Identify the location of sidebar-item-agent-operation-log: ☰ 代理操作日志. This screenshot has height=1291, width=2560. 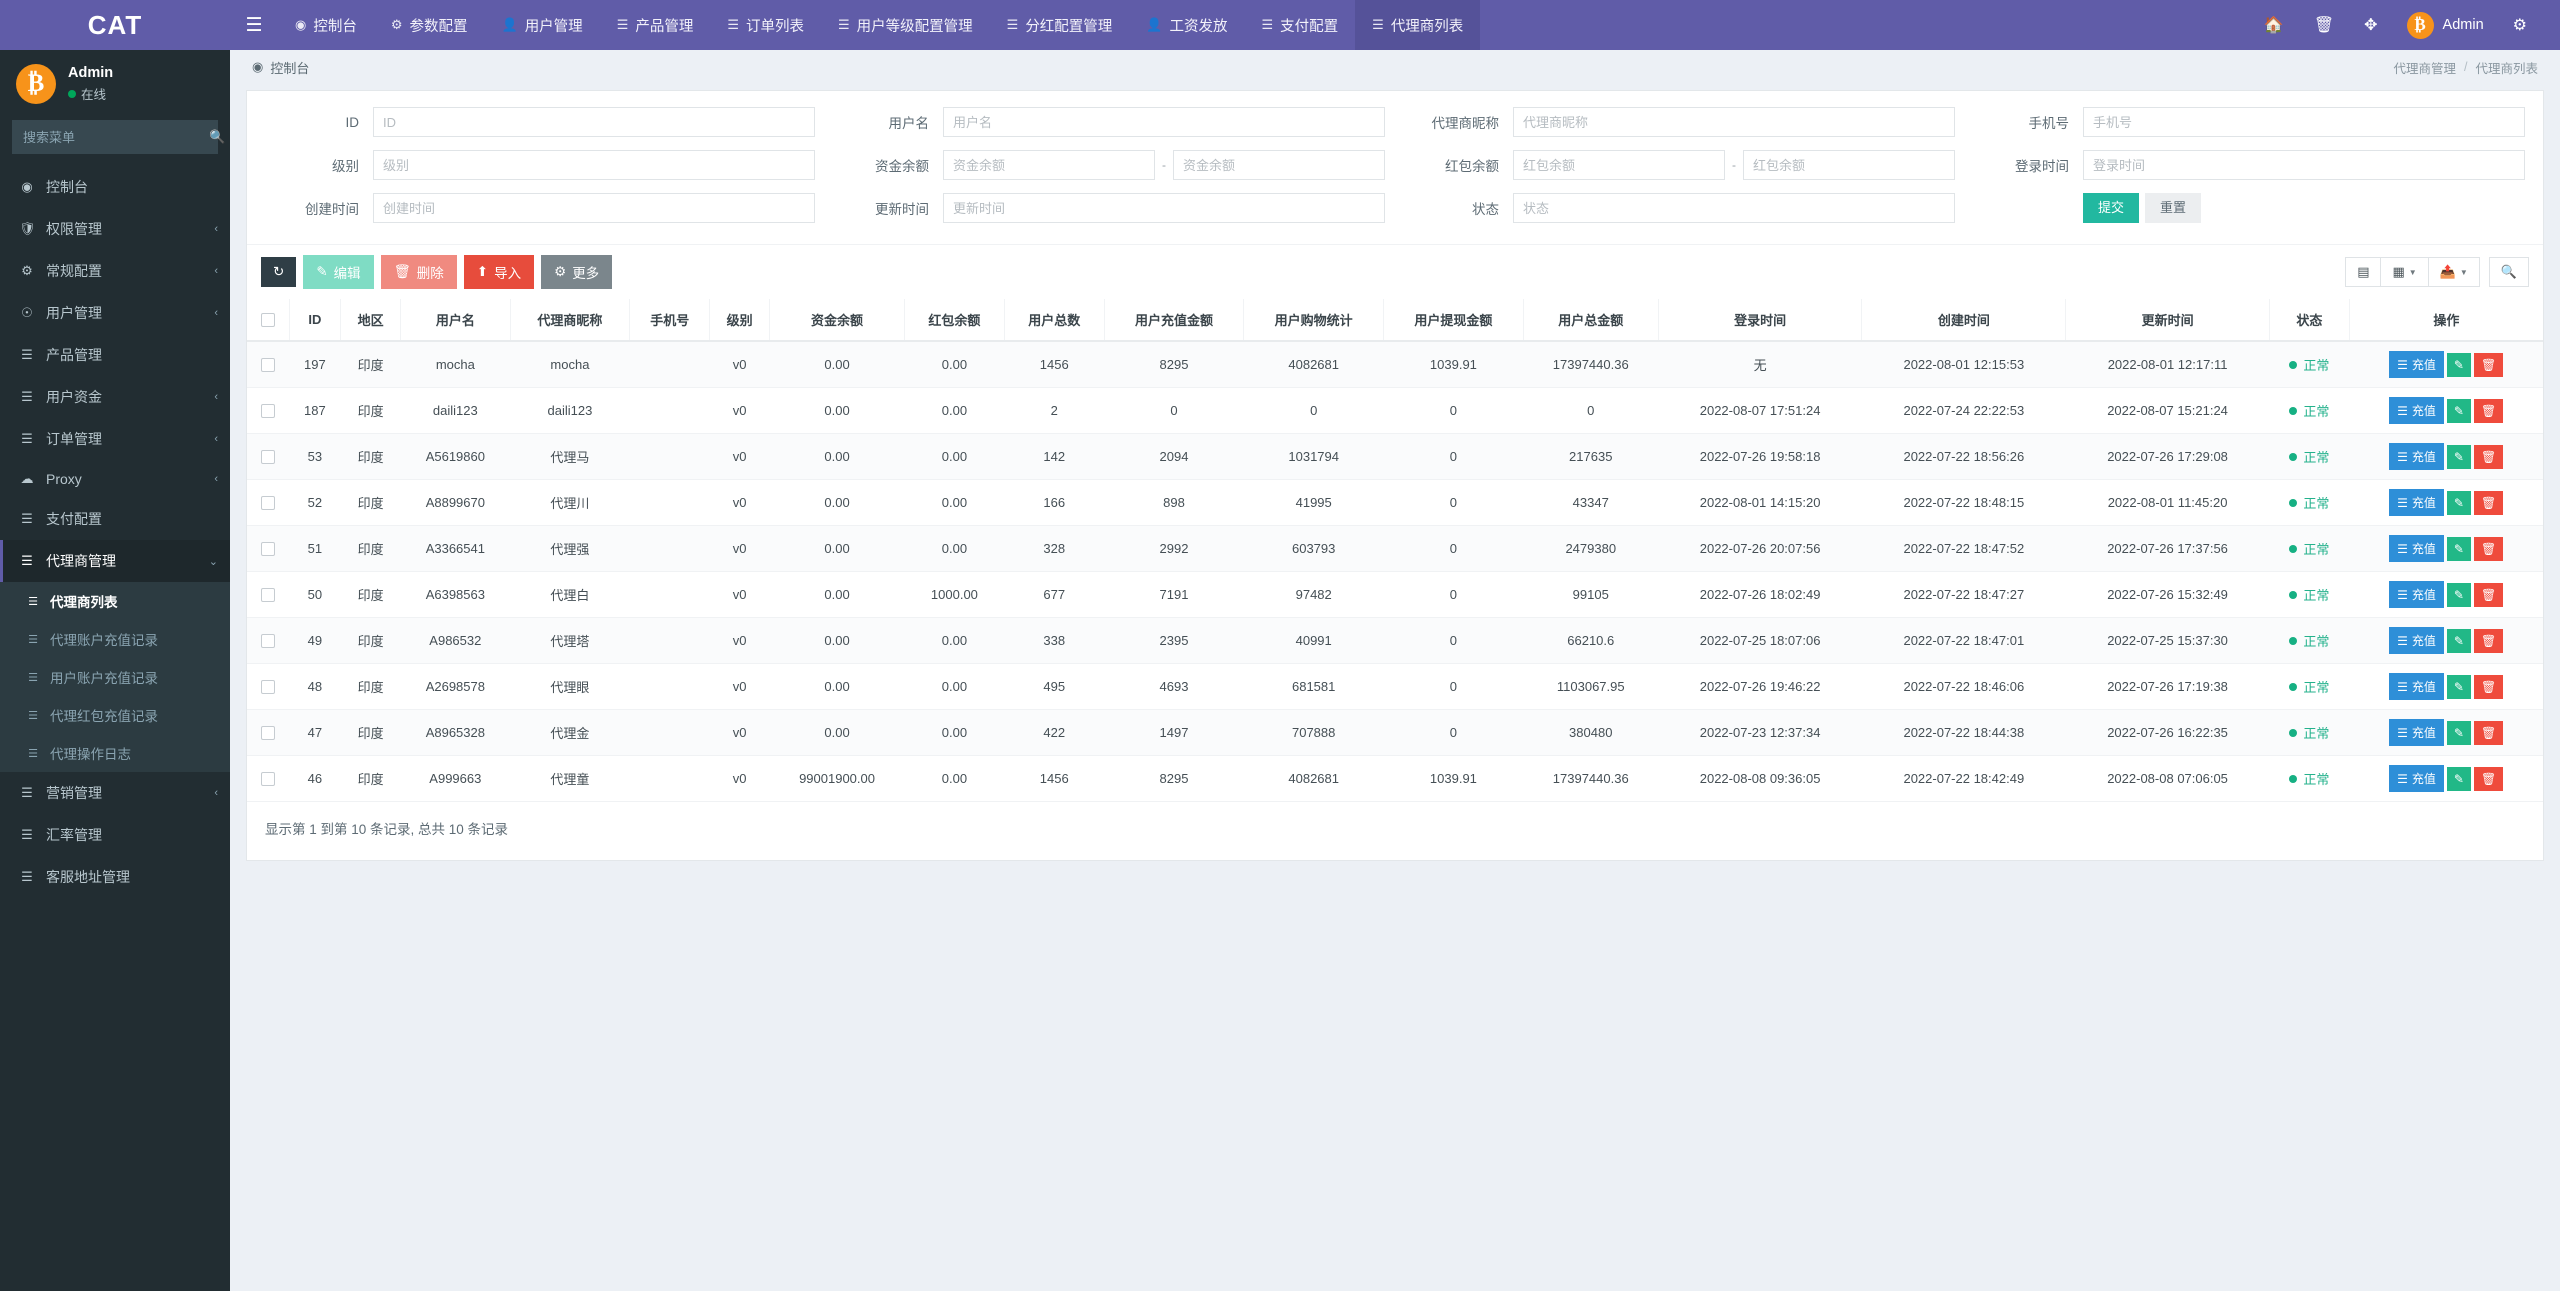
(115, 753).